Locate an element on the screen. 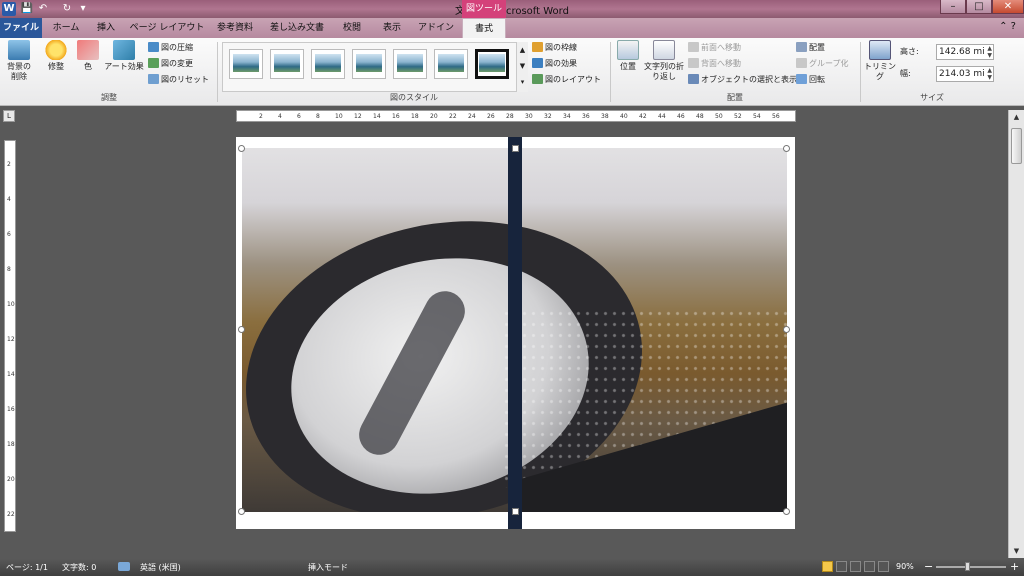 The image size is (1024, 576). help-icon: ⌃ ? is located at coordinates (1007, 26).